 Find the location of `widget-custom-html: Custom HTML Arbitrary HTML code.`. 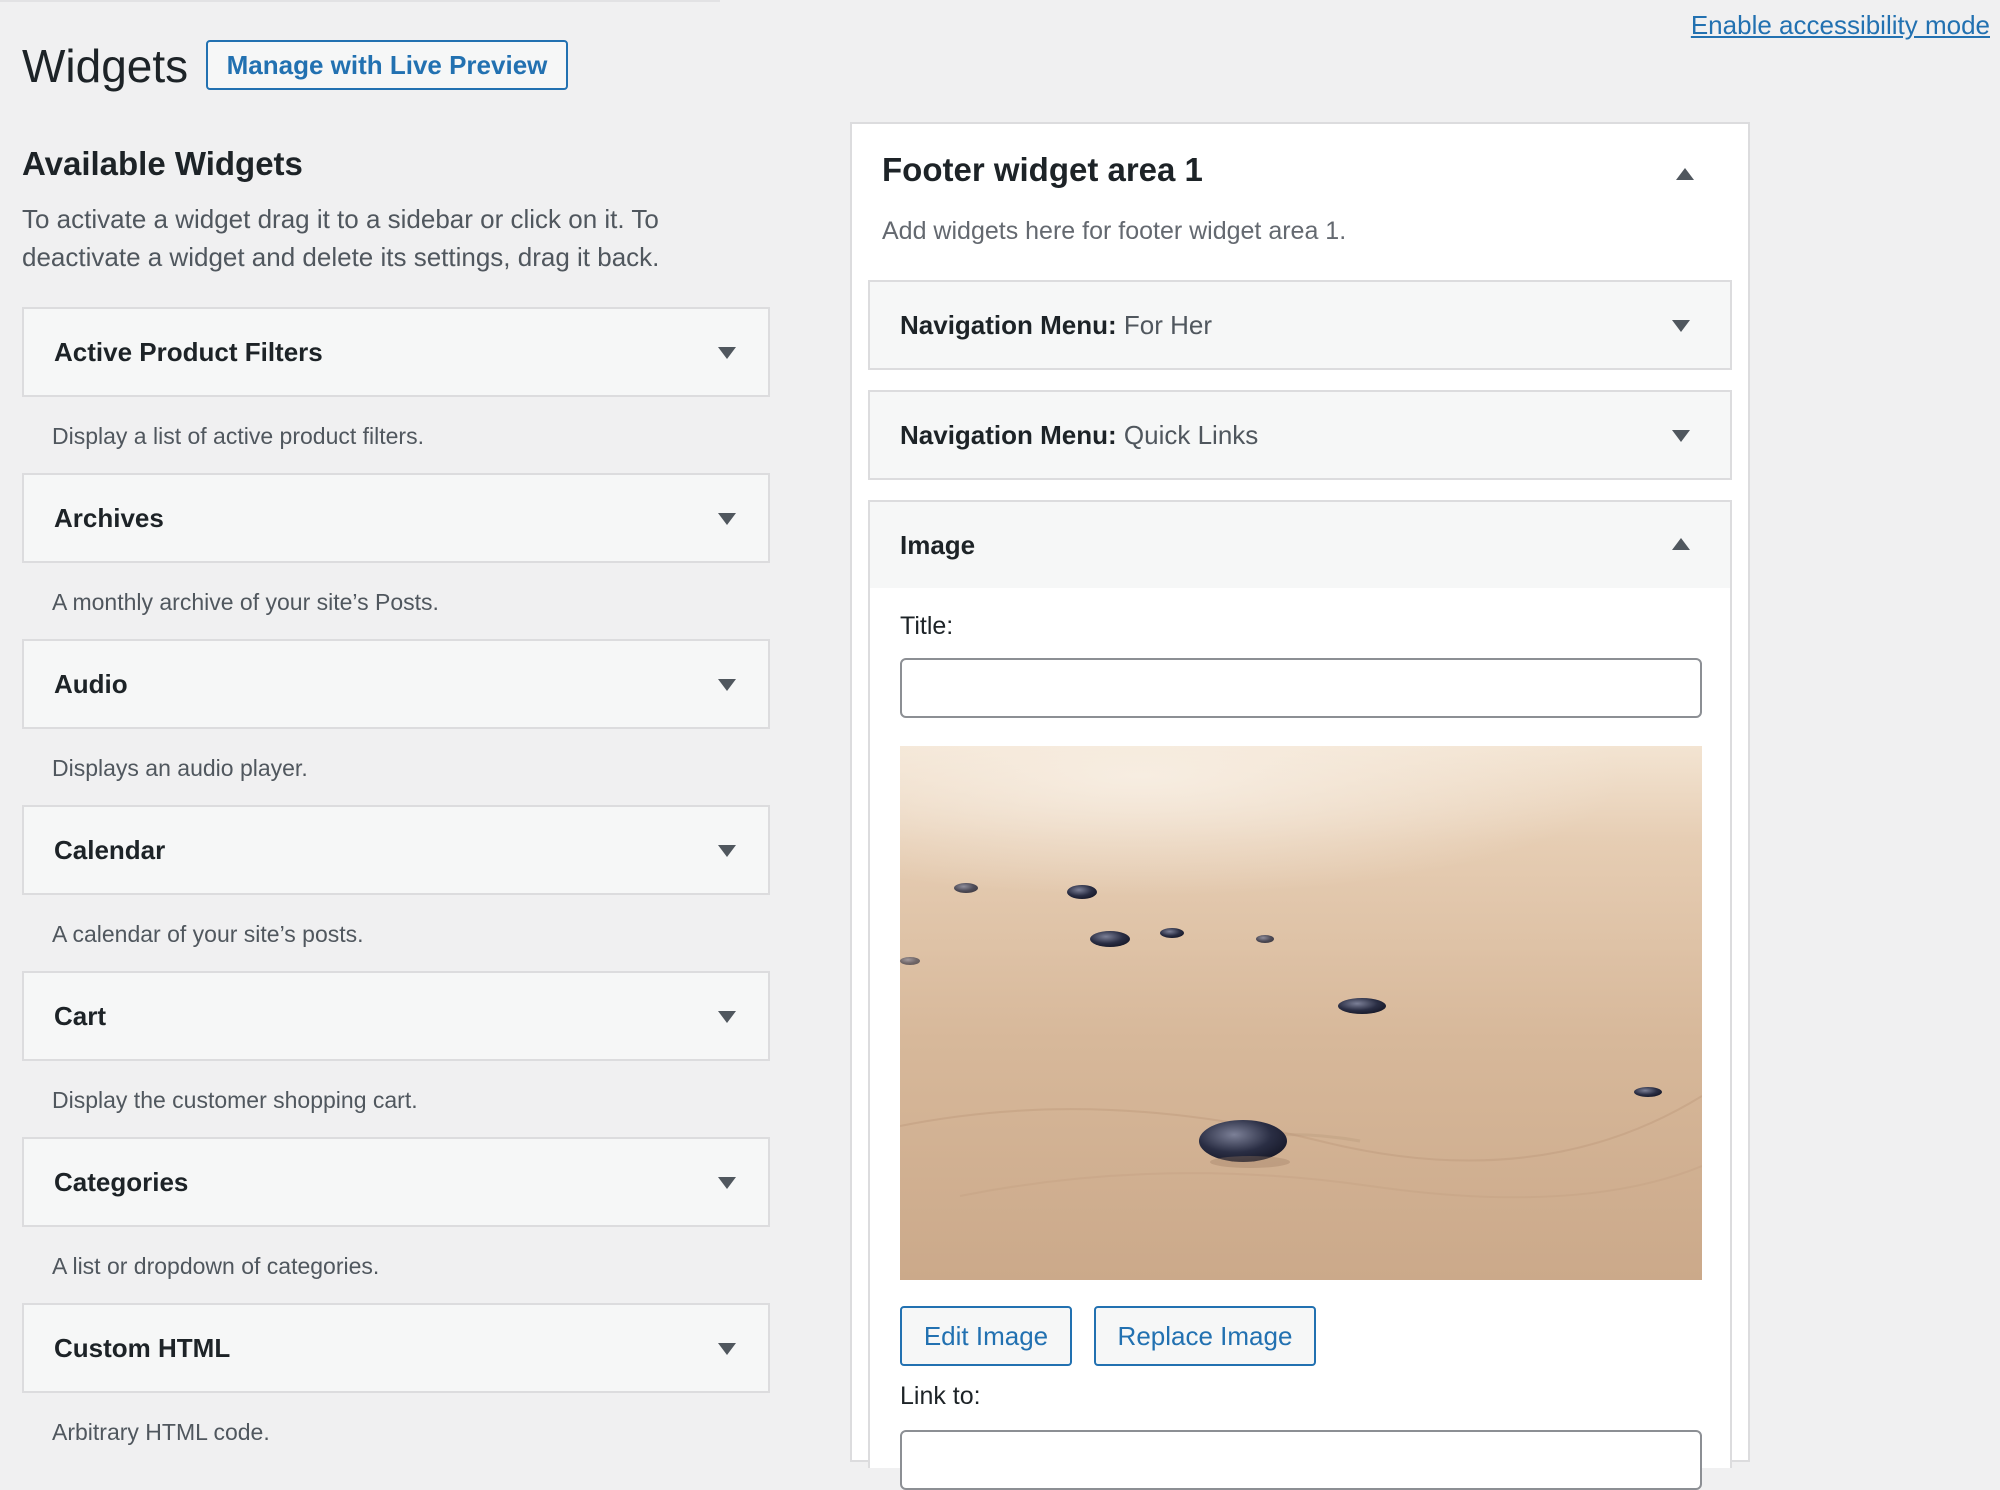

widget-custom-html: Custom HTML Arbitrary HTML code. is located at coordinates (396, 1386).